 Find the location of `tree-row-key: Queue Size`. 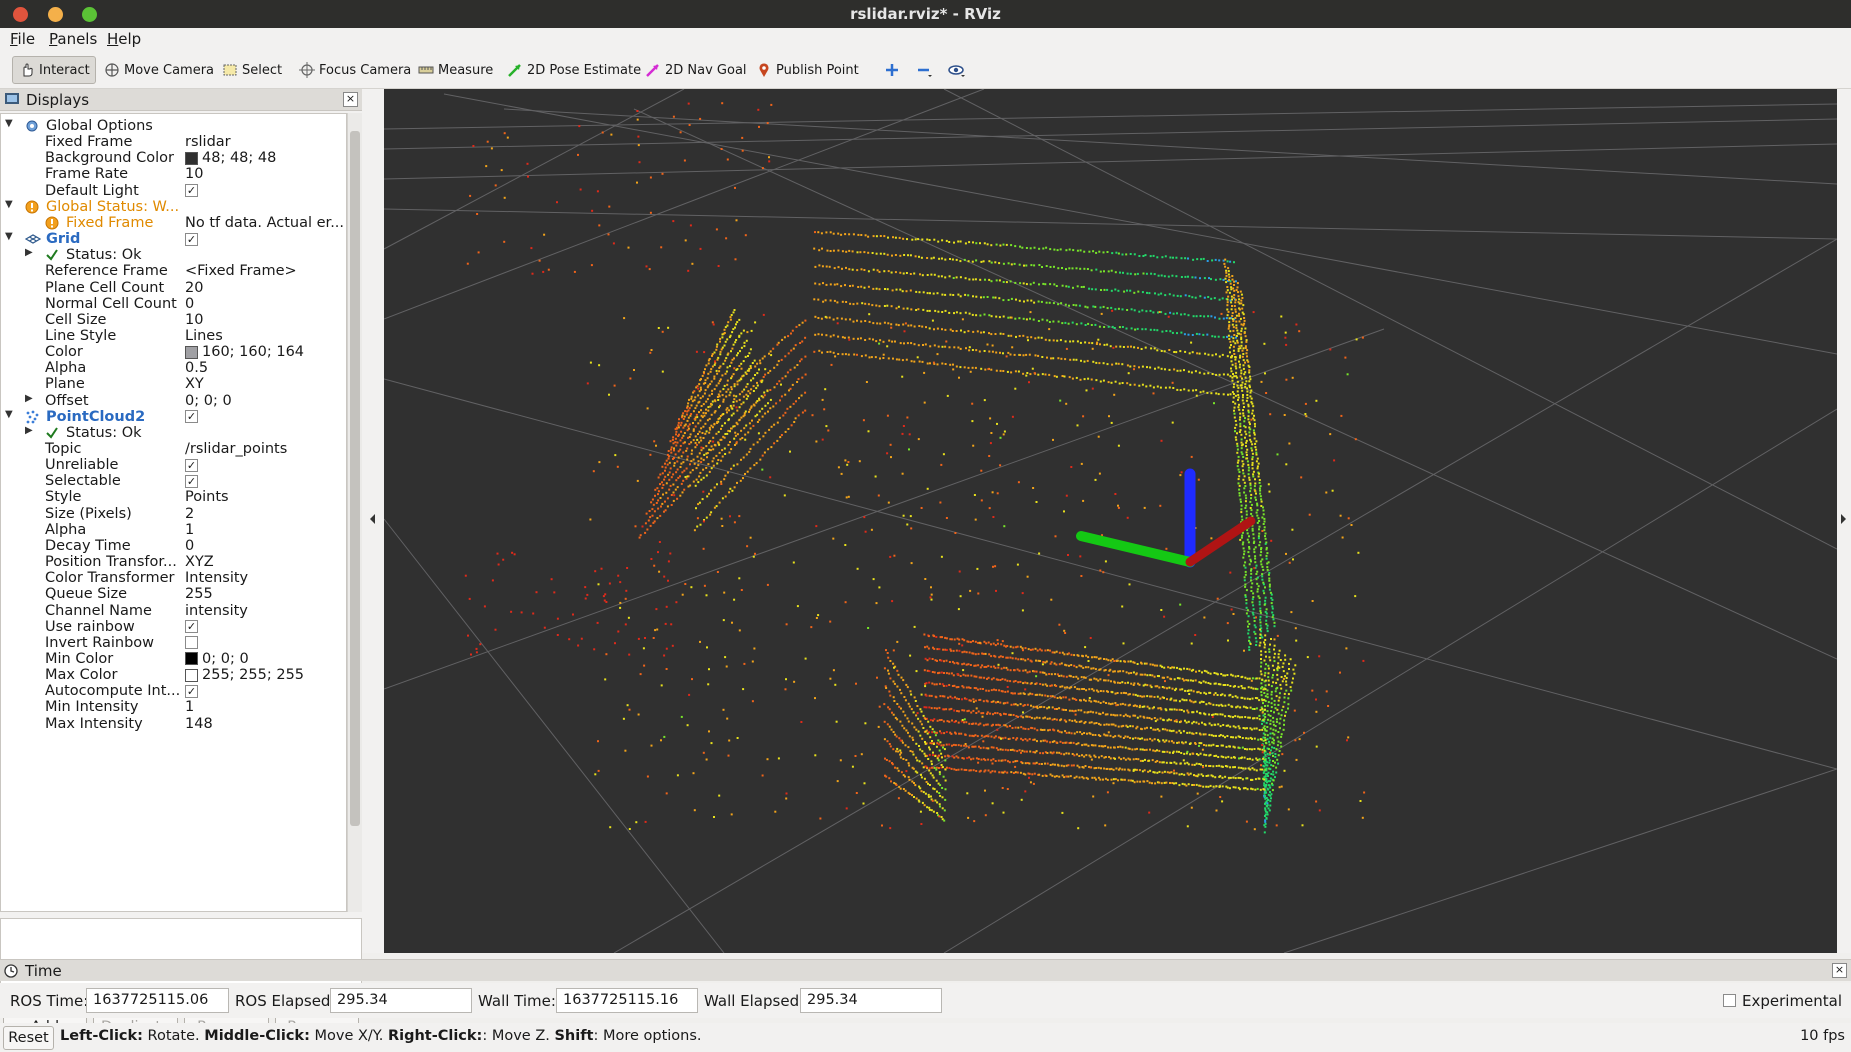

tree-row-key: Queue Size is located at coordinates (86, 594).